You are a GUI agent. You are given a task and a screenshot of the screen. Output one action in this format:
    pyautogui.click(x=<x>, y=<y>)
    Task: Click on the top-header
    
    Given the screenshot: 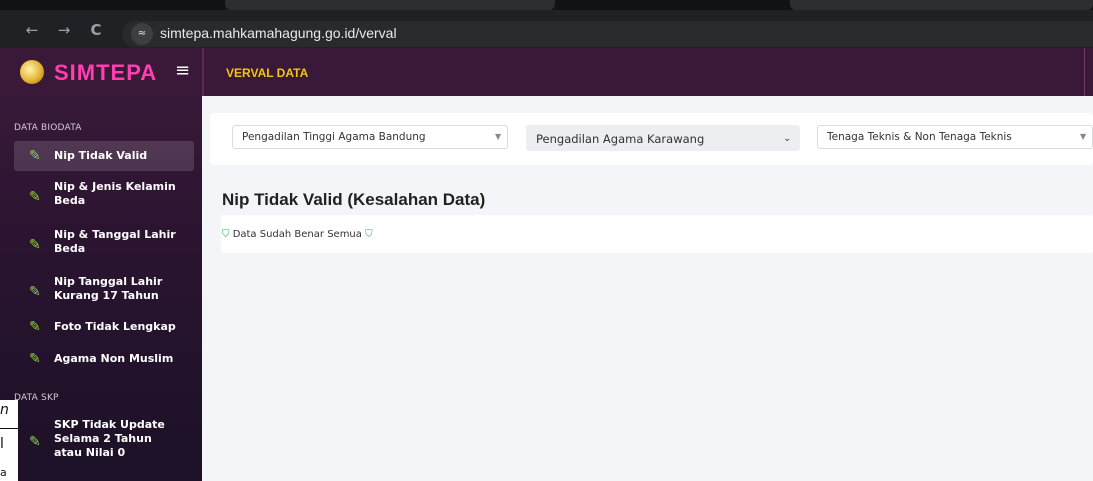 What is the action you would take?
    pyautogui.click(x=647, y=72)
    